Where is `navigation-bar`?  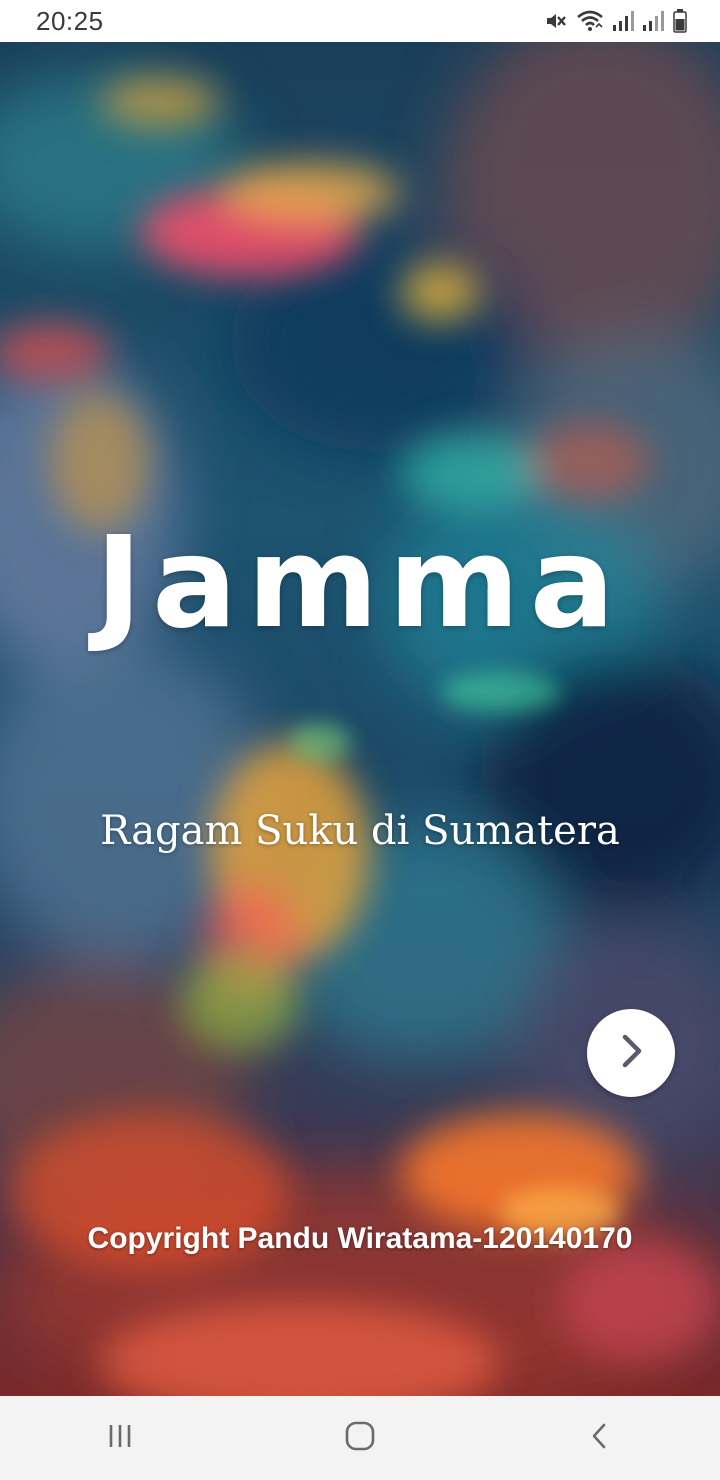
navigation-bar is located at coordinates (360, 1438).